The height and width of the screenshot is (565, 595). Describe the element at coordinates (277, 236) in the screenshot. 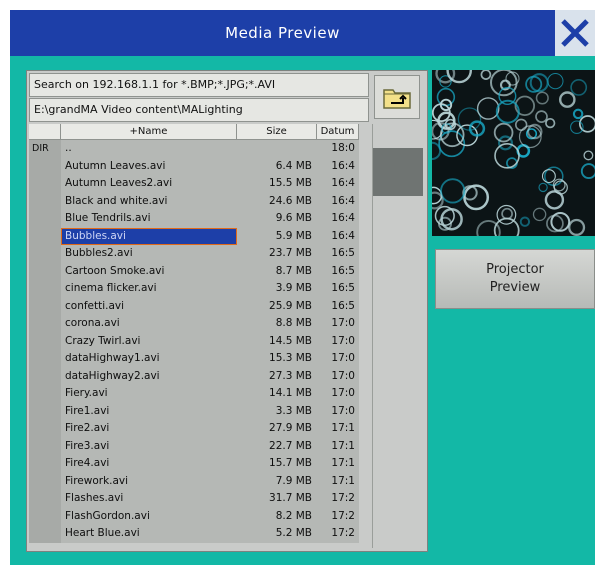

I see `row-size: 5.9 MB` at that location.